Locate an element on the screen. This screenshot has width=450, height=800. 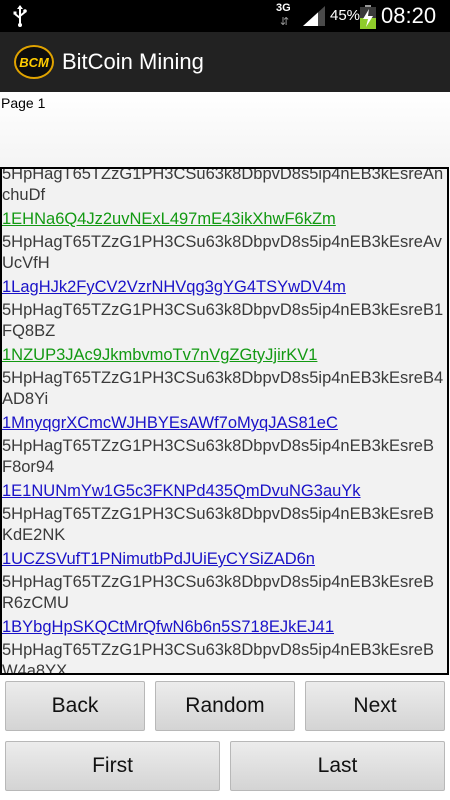
signal-icon is located at coordinates (314, 16).